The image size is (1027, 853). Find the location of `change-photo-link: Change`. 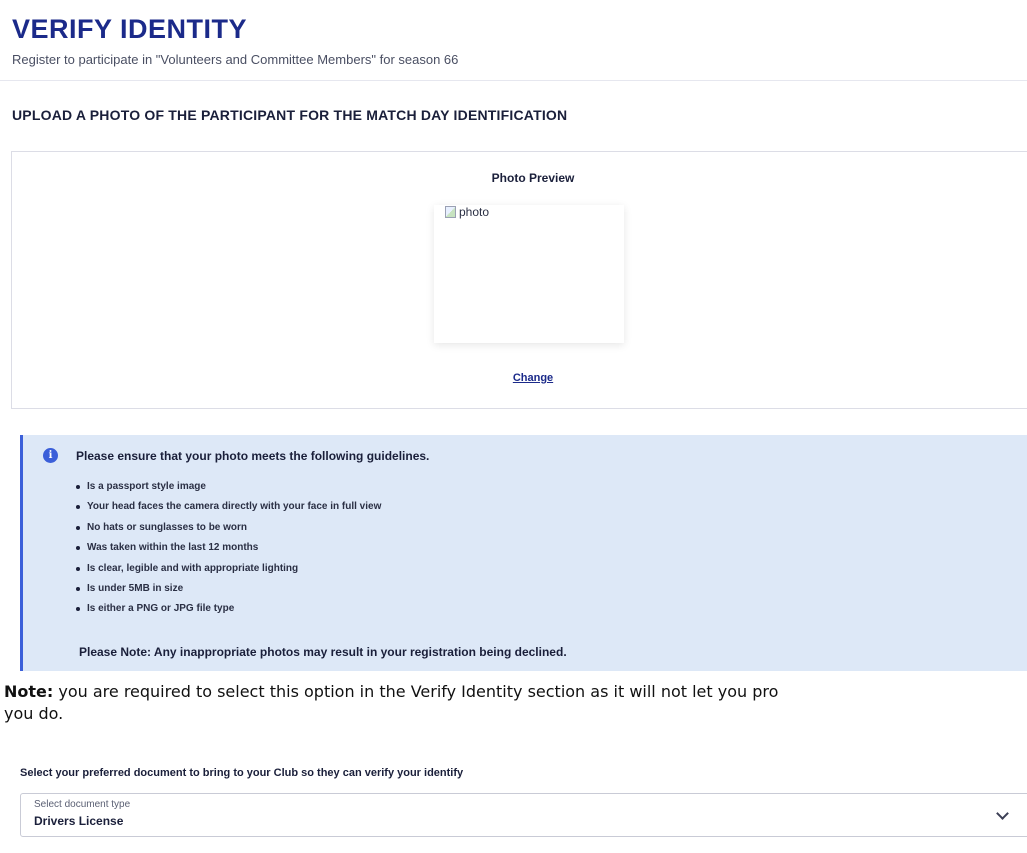

change-photo-link: Change is located at coordinates (519, 378).